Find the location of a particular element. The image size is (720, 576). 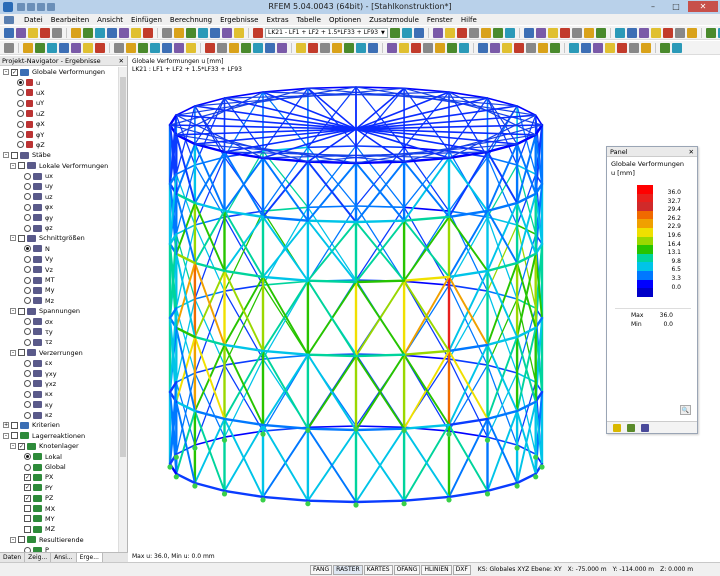

menu-ergebnisse: Ergebnisse is located at coordinates (239, 20).